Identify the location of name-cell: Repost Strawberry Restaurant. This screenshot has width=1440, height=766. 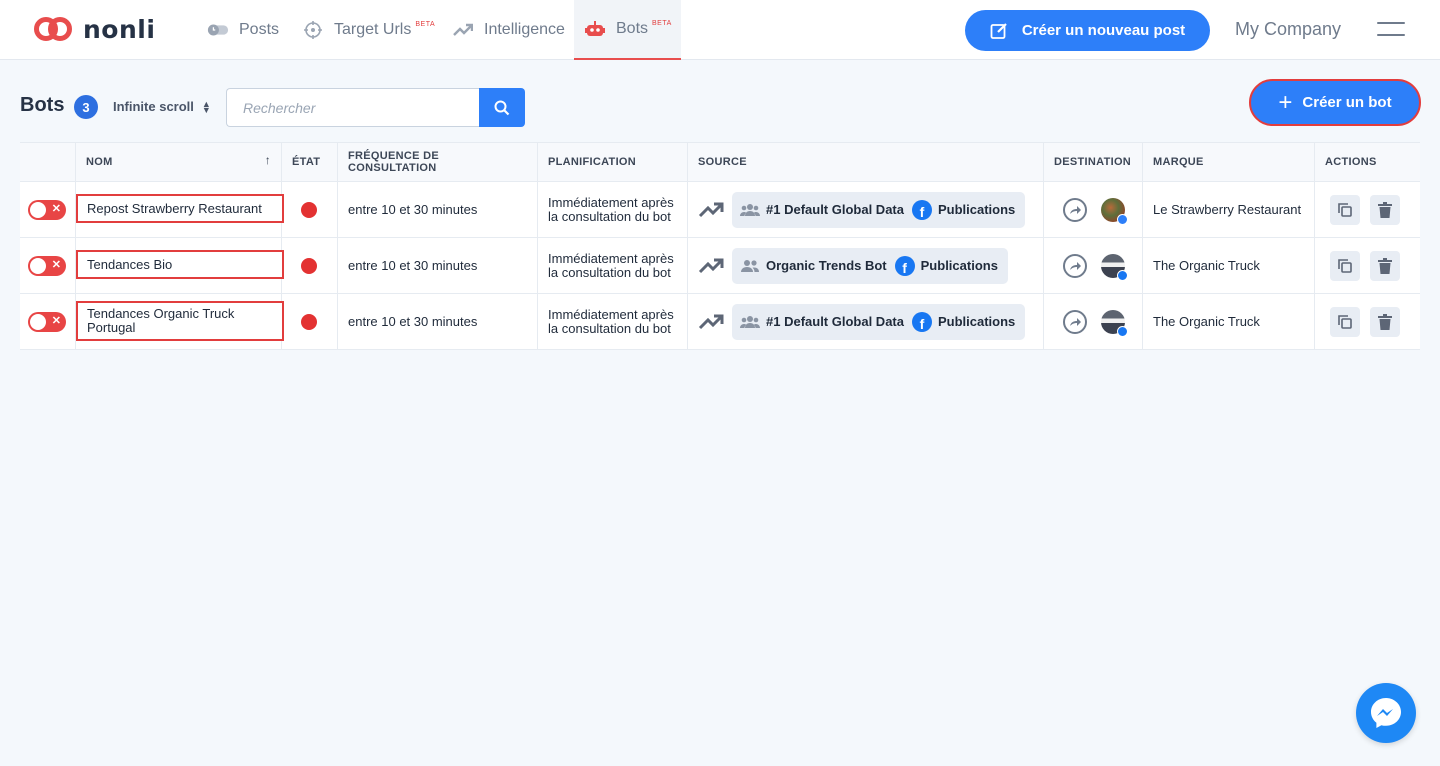
(180, 209).